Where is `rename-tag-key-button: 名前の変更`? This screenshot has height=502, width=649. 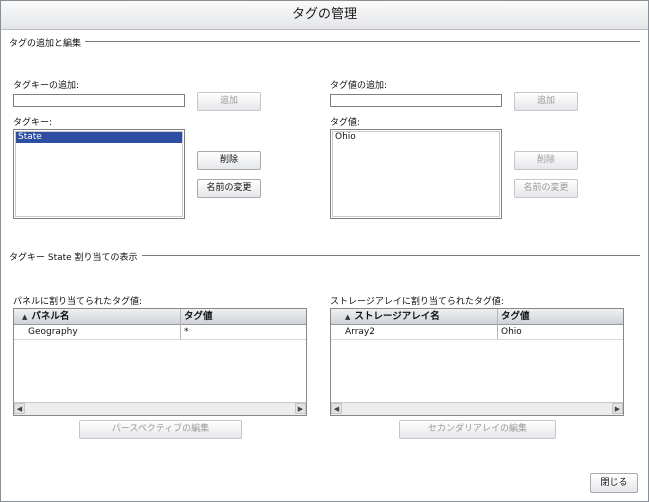 rename-tag-key-button: 名前の変更 is located at coordinates (229, 188).